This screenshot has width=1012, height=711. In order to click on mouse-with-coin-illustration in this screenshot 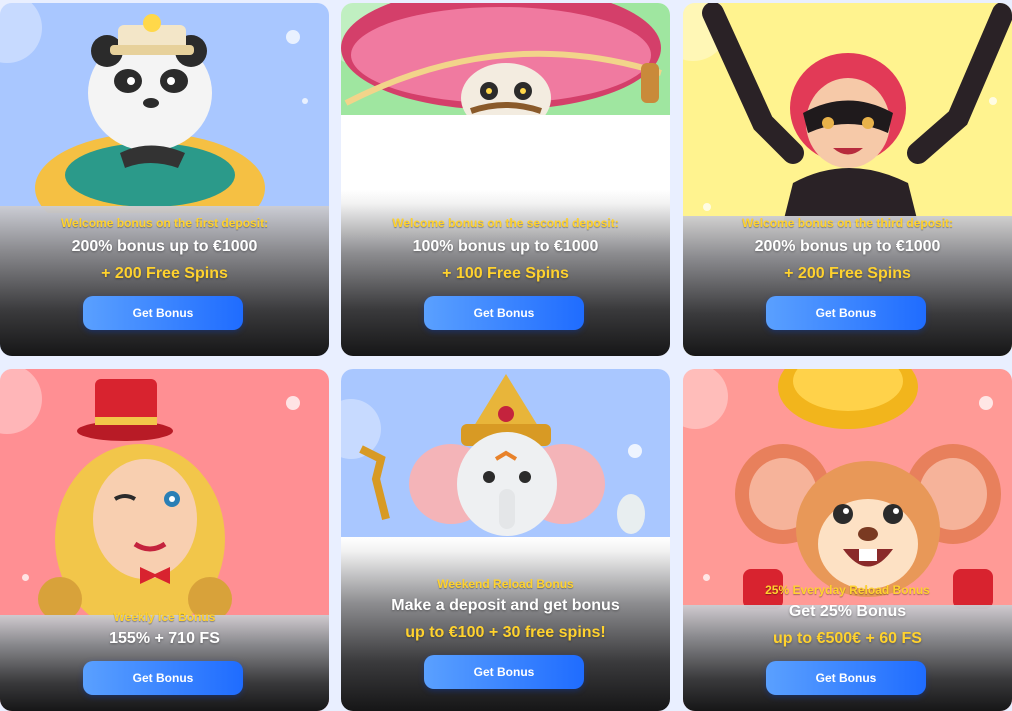, I will do `click(868, 489)`.